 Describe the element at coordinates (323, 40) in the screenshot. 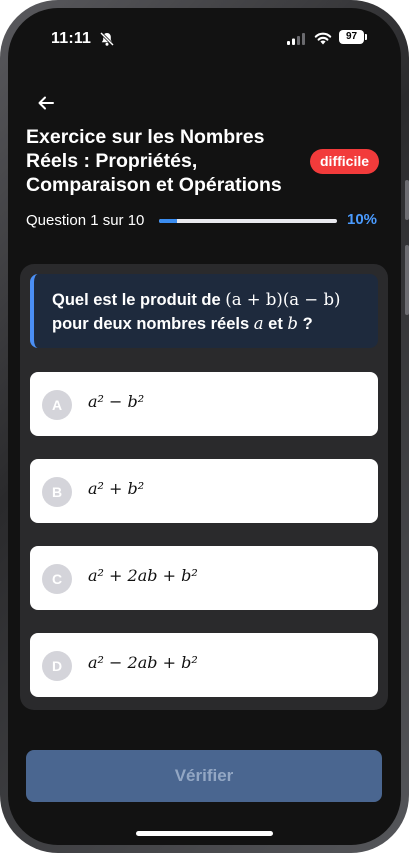

I see `wifi-icon` at that location.